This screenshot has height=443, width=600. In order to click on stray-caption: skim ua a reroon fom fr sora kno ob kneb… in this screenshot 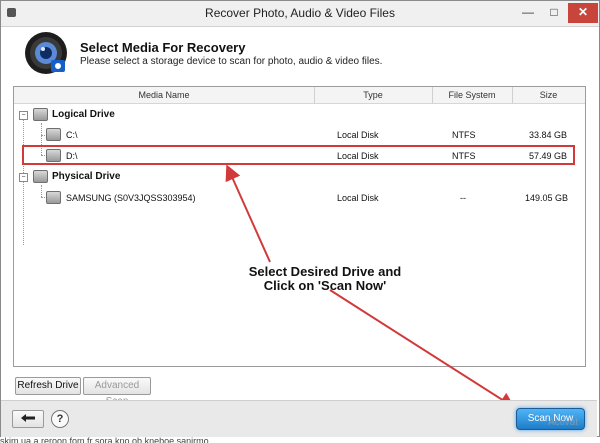, I will do `click(104, 439)`.